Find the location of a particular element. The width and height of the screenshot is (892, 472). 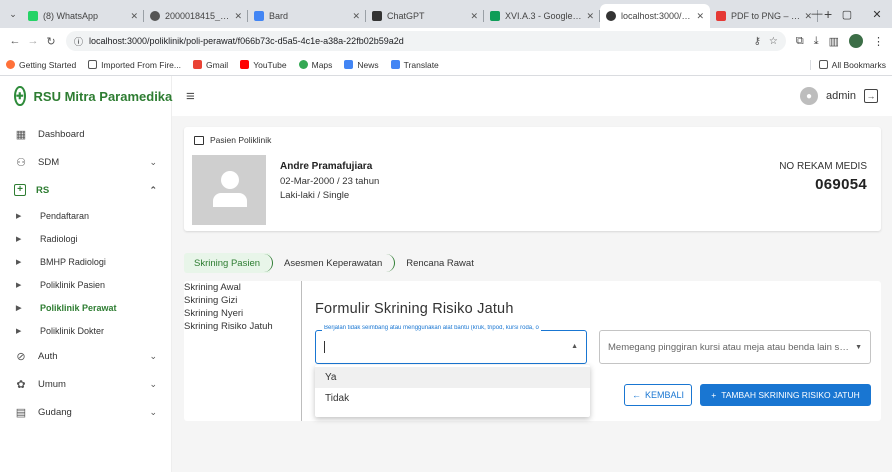

option-tidak: Tidak is located at coordinates (452, 398).